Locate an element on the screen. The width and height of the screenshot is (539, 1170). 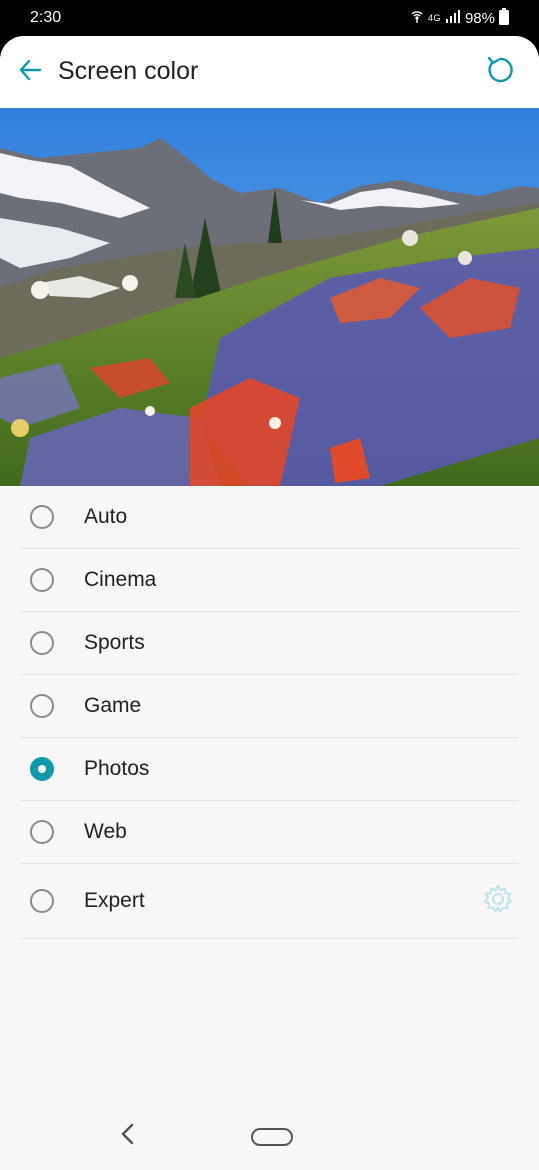
option-game: Game is located at coordinates (269, 706).